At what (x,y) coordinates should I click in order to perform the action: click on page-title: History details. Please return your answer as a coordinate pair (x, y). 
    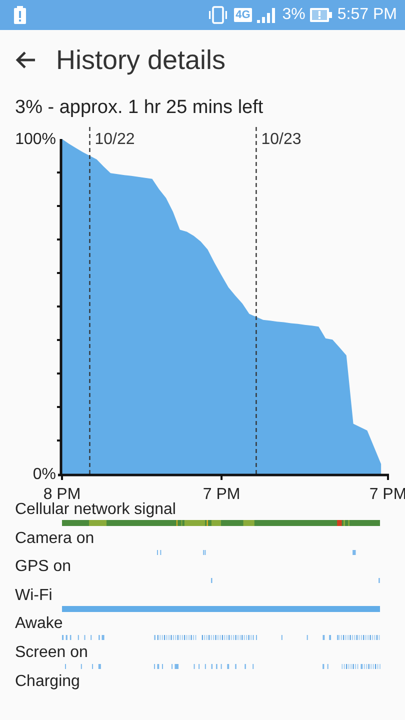
    Looking at the image, I should click on (141, 60).